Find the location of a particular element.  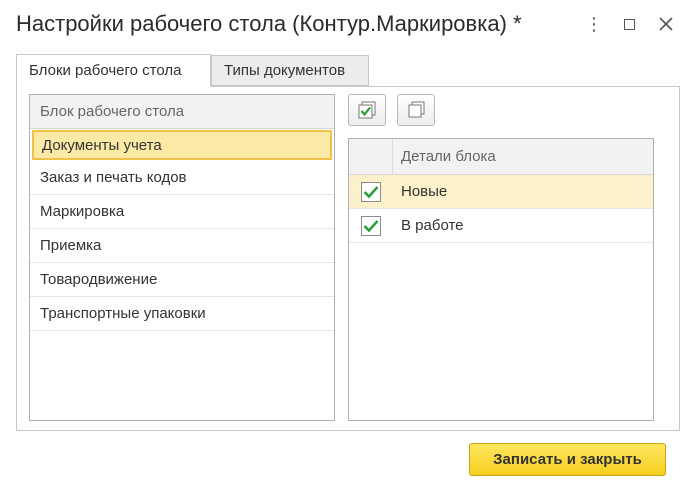

details-row-in-progress-label: В работе is located at coordinates (432, 225).